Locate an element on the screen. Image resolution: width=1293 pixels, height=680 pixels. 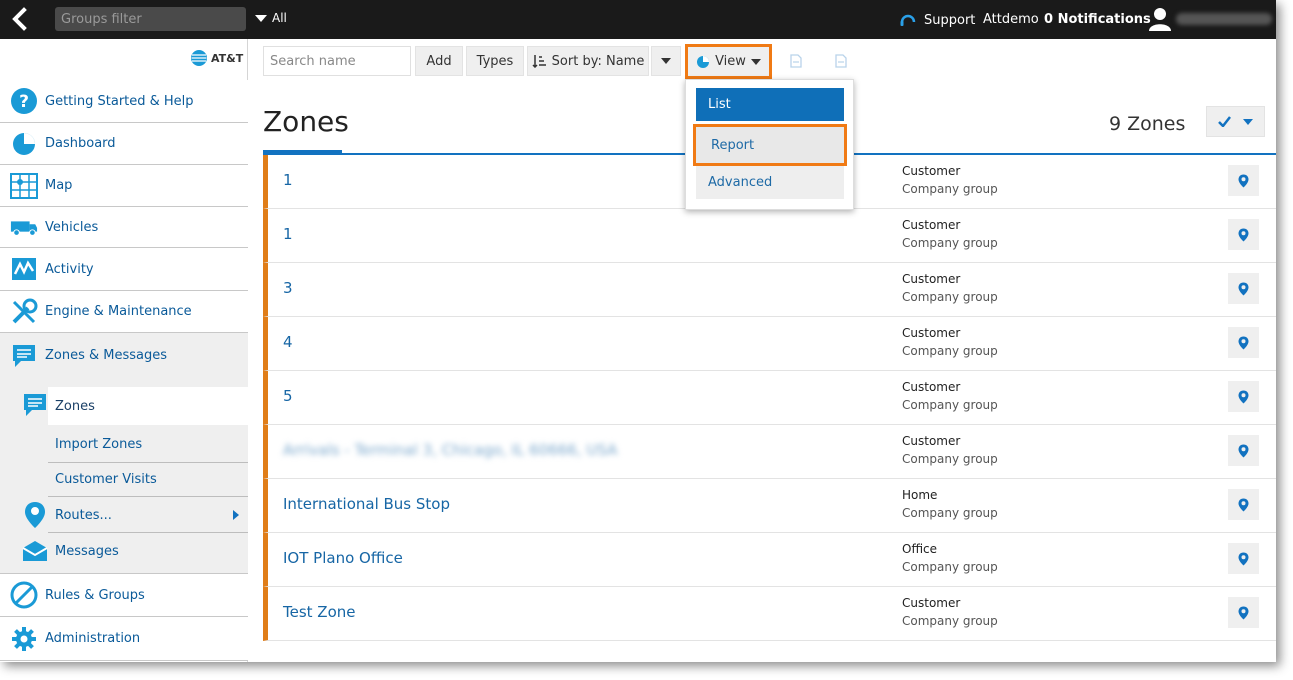
sidebar-item-label: Activity is located at coordinates (69, 269).